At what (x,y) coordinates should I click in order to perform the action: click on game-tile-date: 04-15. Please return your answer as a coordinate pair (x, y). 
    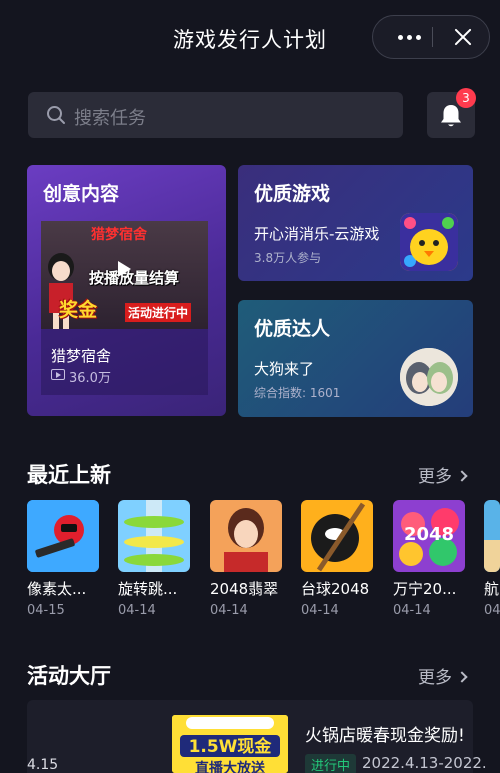
    Looking at the image, I should click on (46, 610).